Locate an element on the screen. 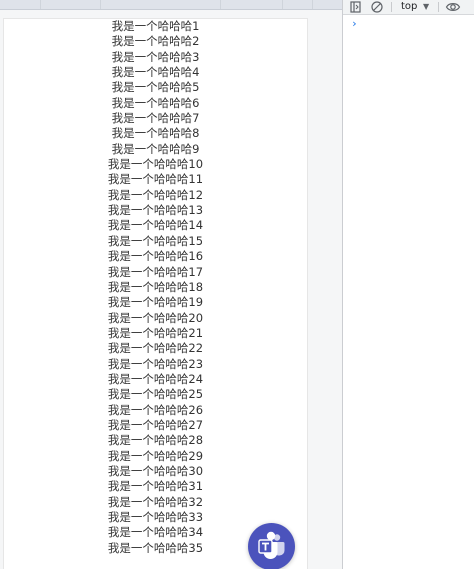  list-item: 我是一个哈哈哈24 is located at coordinates (155, 378).